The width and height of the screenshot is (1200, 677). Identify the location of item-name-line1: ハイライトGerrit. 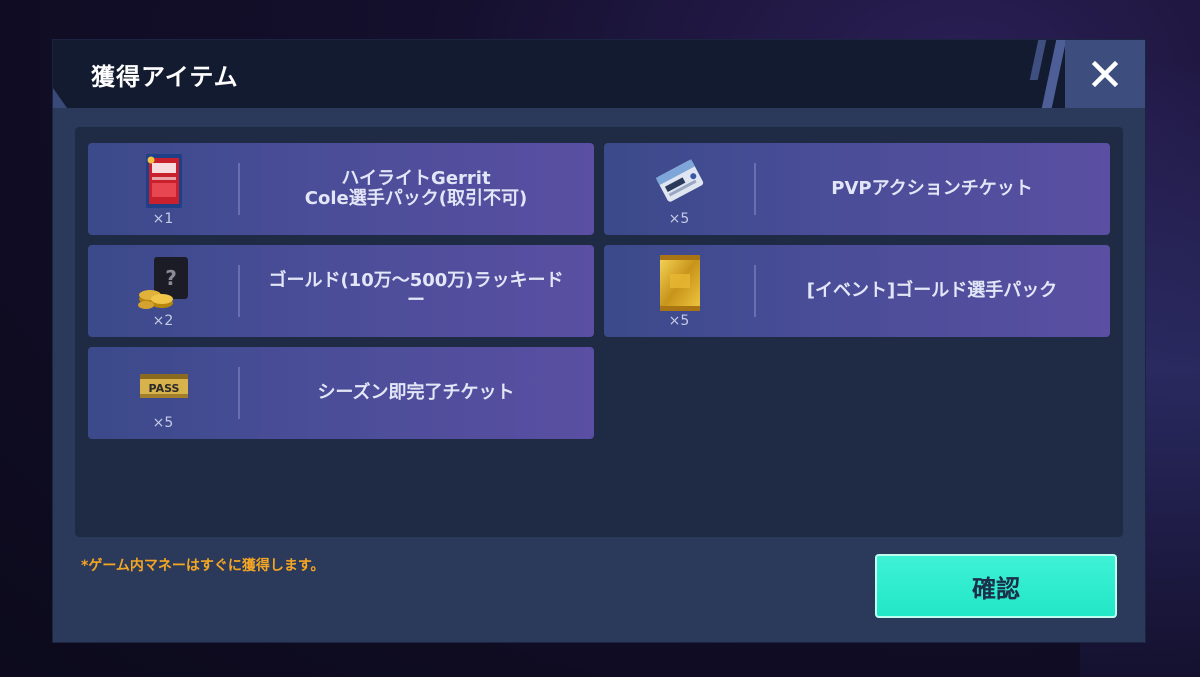
(416, 178).